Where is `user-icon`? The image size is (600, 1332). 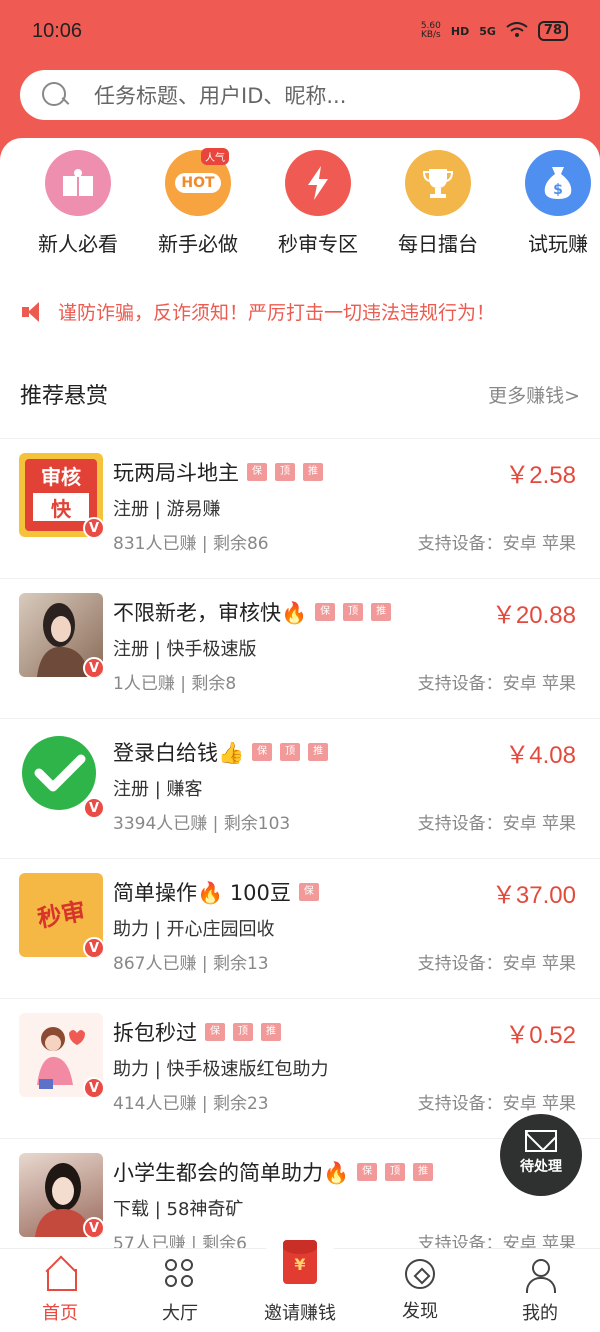 user-icon is located at coordinates (540, 1275).